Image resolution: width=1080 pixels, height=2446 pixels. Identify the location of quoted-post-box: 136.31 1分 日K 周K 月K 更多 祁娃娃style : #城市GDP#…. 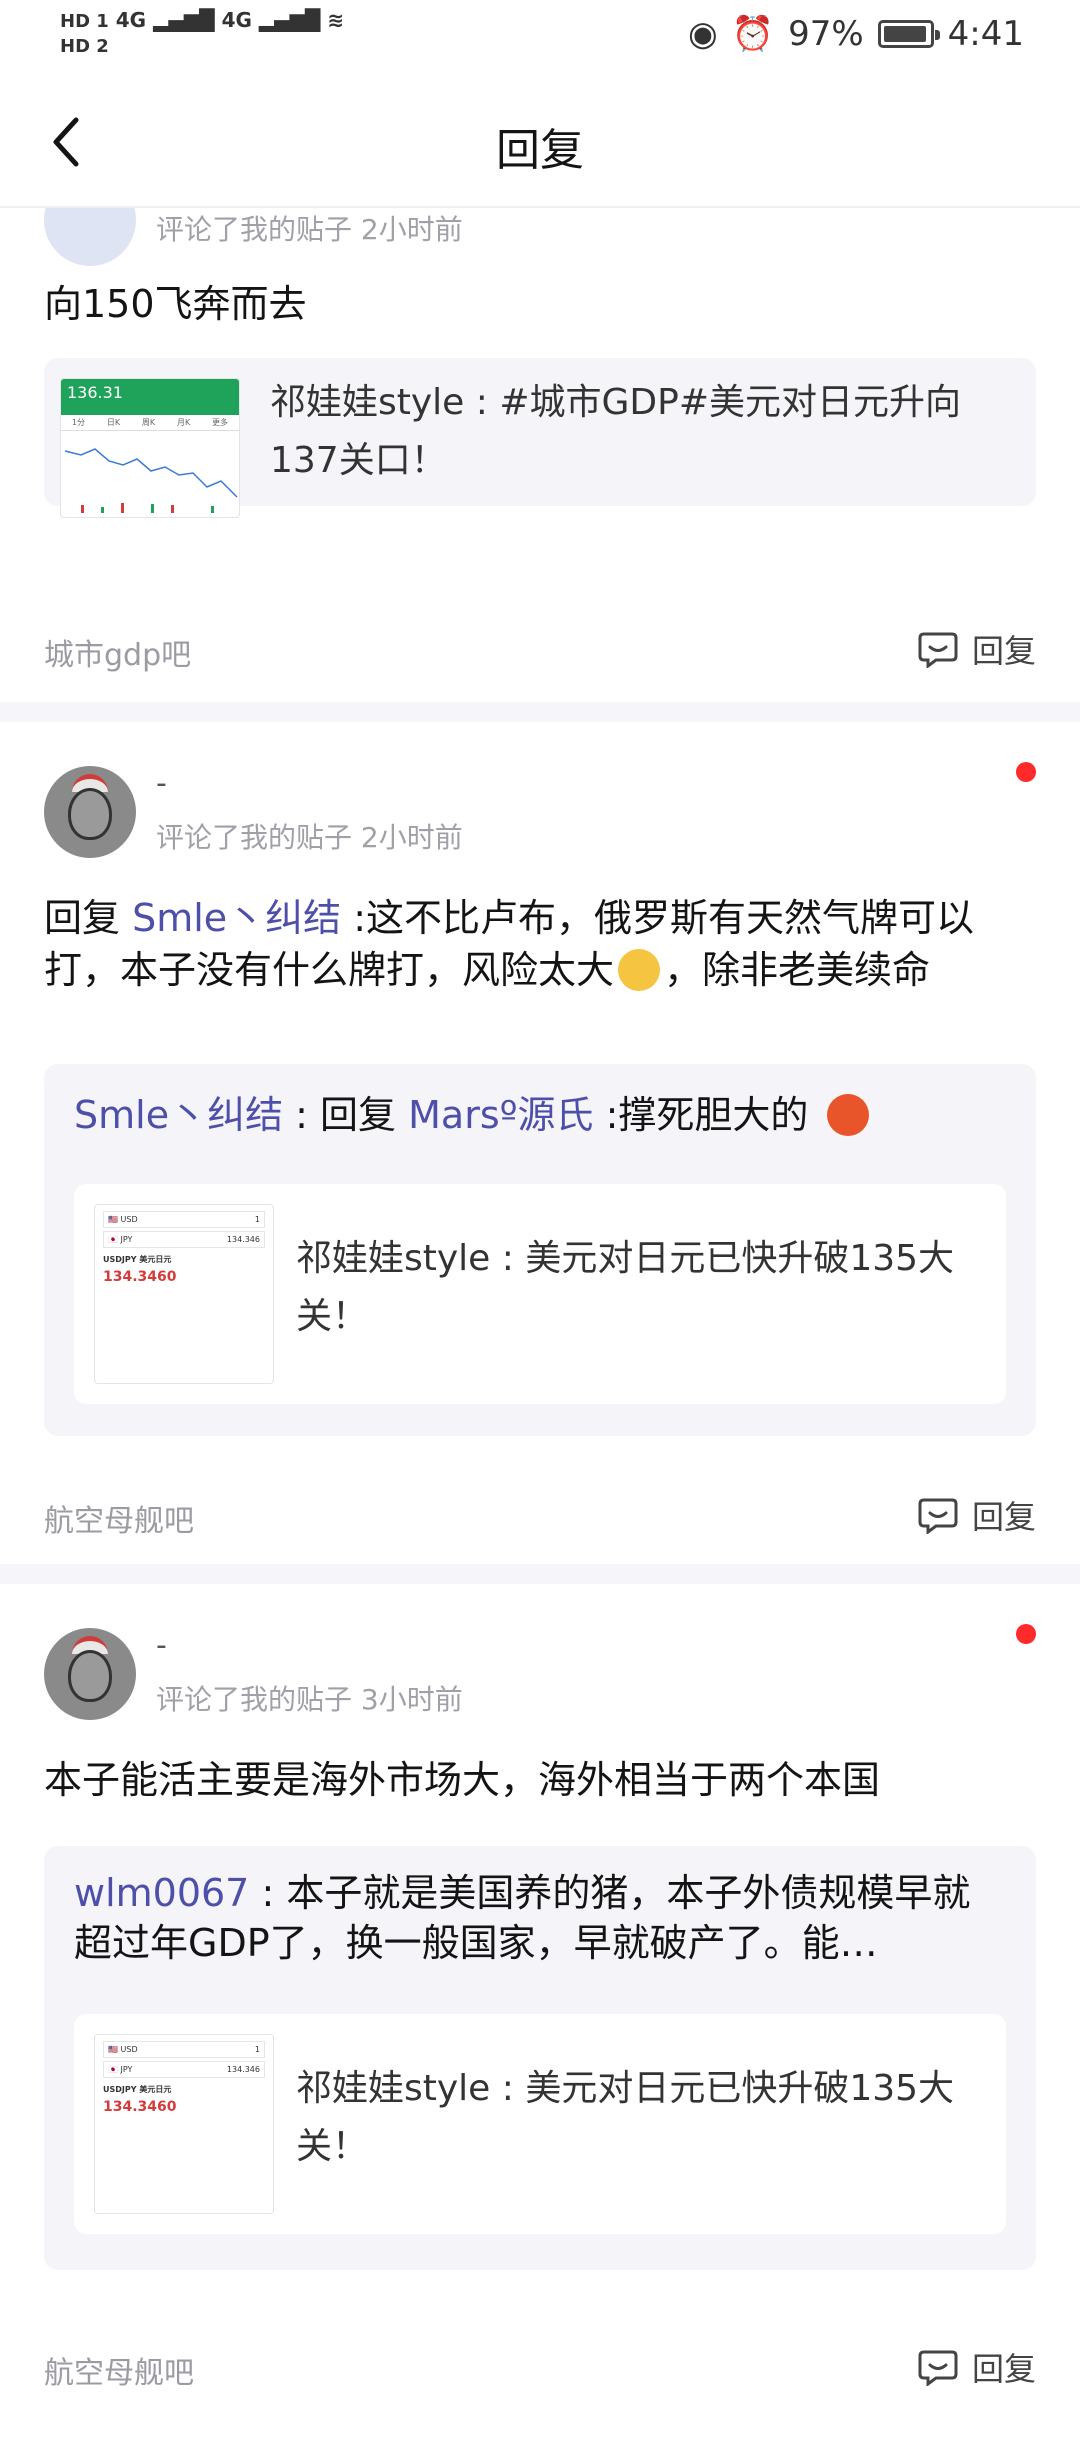
(540, 438).